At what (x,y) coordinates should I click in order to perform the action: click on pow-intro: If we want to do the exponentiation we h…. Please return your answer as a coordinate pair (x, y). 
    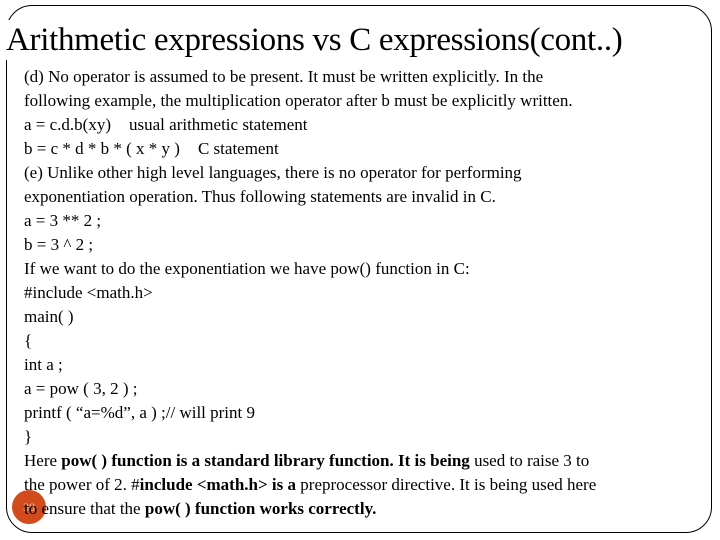
    Looking at the image, I should click on (247, 268).